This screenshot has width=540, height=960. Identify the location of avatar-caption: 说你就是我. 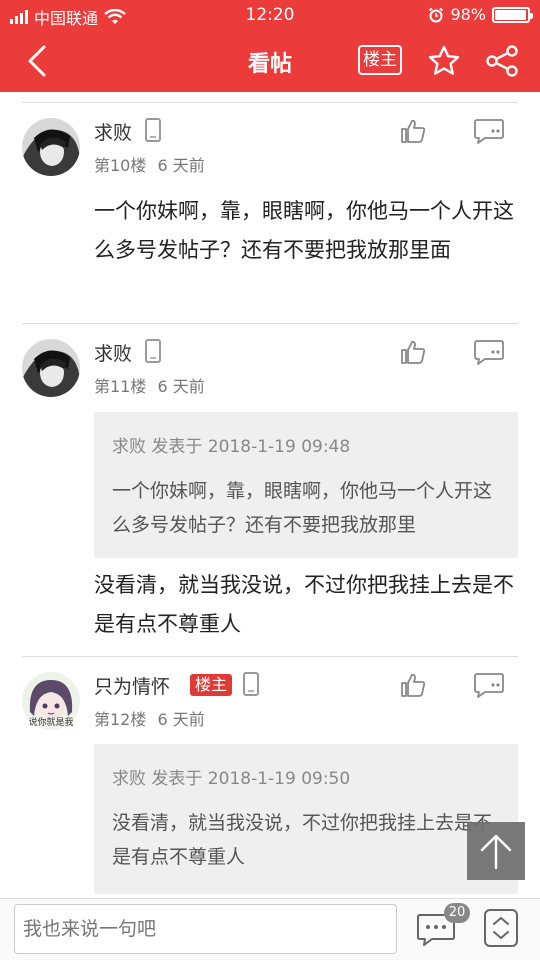
(51, 723).